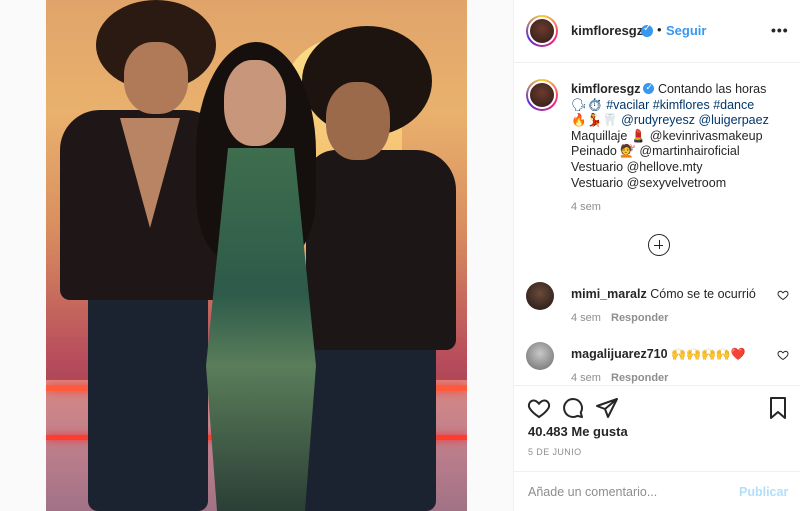 Image resolution: width=800 pixels, height=511 pixels. I want to click on comment-body: 🙌🙌🙌🙌❤️, so click(708, 354).